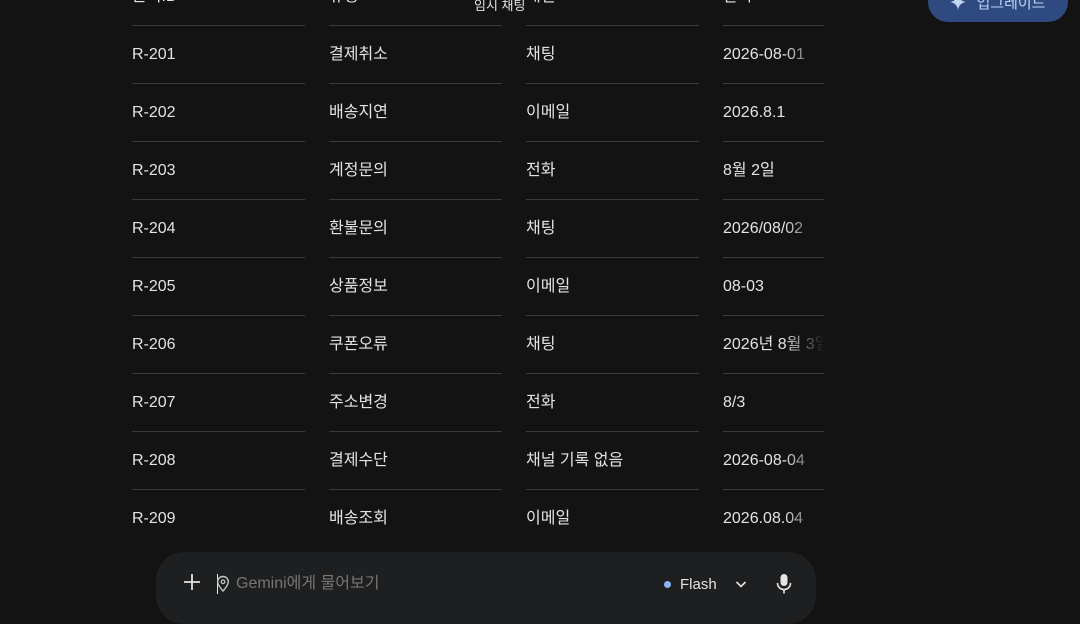  I want to click on cell-id: R-202, so click(218, 113).